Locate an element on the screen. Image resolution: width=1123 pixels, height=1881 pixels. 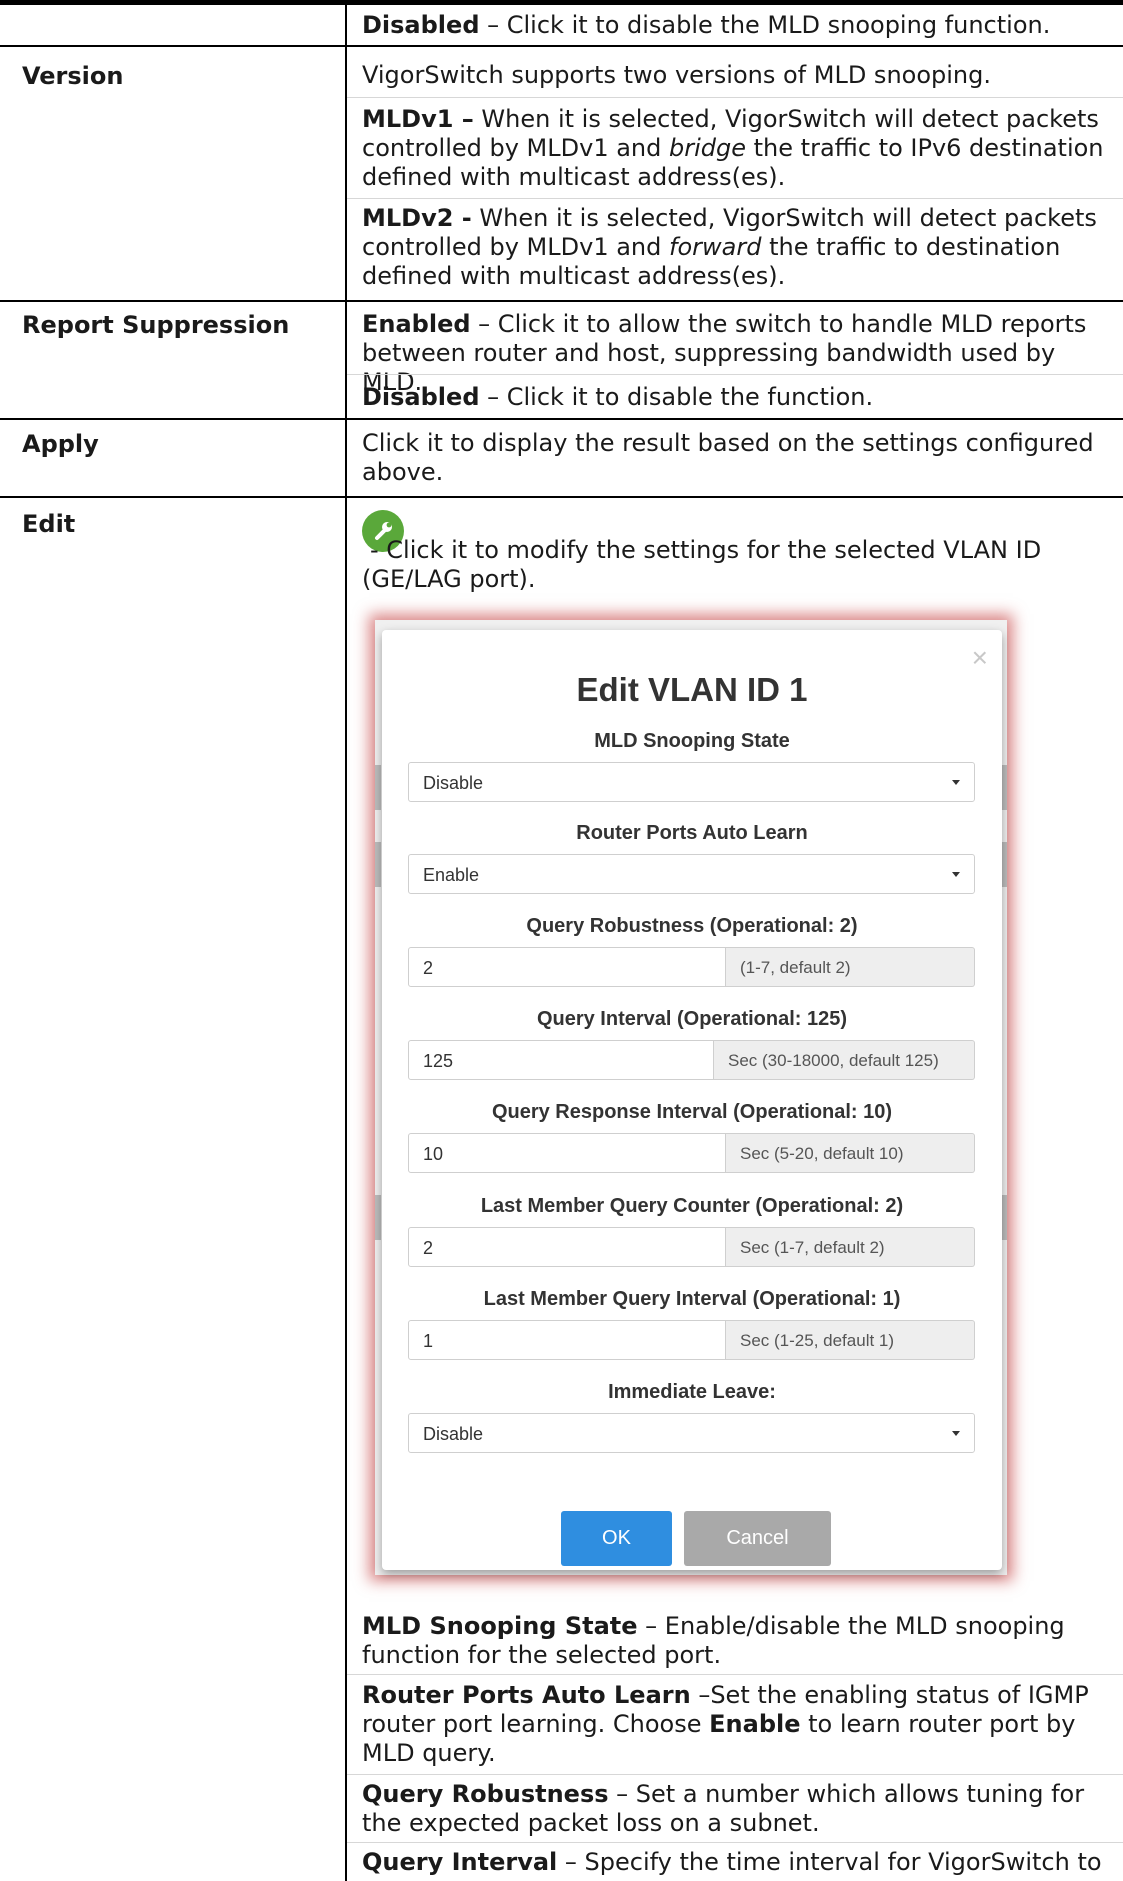
close-icon: × is located at coordinates (980, 658).